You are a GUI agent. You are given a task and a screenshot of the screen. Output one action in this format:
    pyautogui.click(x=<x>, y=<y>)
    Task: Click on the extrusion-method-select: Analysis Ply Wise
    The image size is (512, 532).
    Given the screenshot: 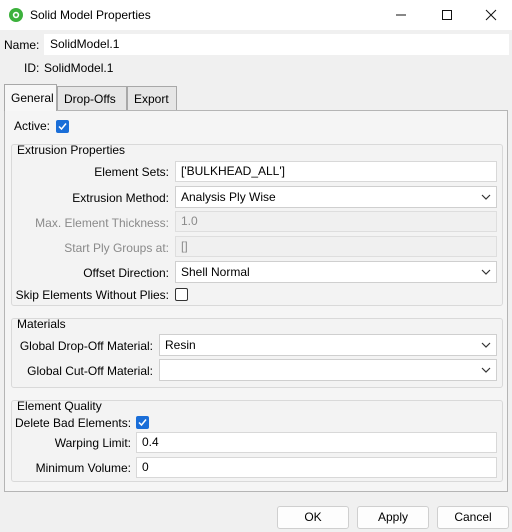 What is the action you would take?
    pyautogui.click(x=336, y=197)
    